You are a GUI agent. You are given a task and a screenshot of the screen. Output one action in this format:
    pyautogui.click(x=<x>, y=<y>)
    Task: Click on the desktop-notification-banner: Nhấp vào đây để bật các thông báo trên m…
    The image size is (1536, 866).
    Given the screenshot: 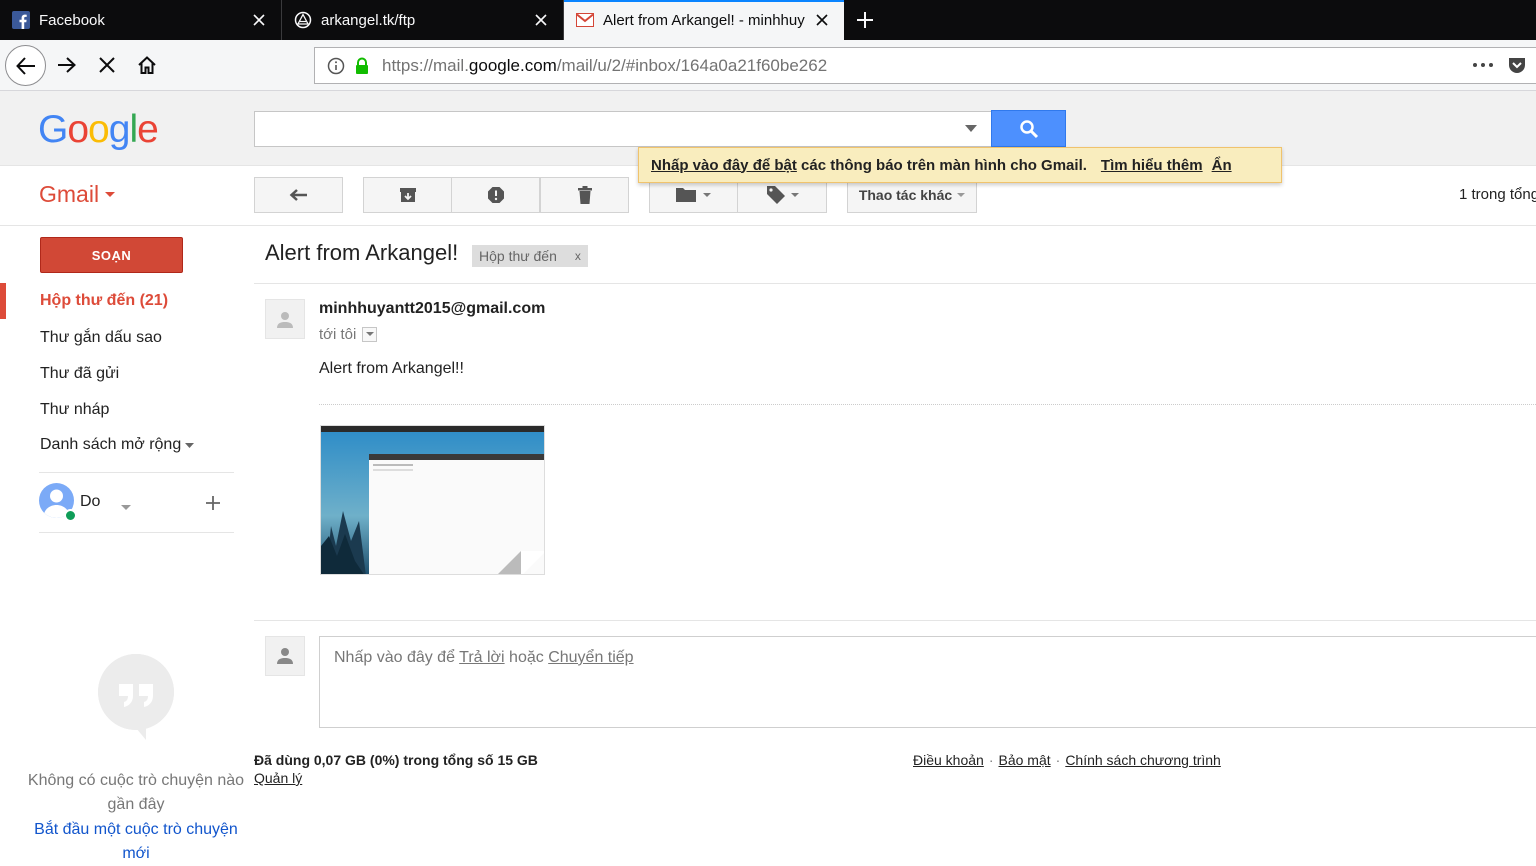 What is the action you would take?
    pyautogui.click(x=960, y=165)
    